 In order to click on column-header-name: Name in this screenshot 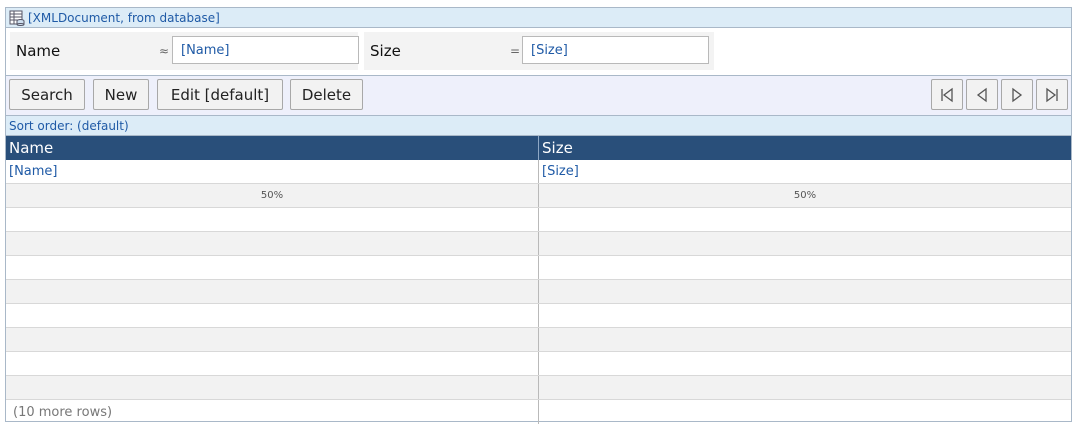, I will do `click(272, 148)`.